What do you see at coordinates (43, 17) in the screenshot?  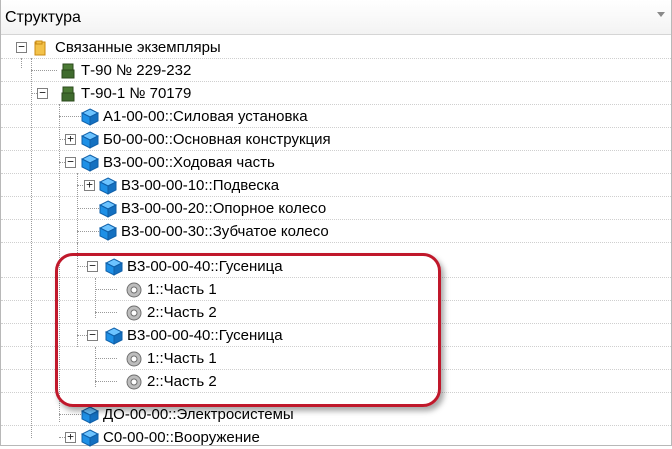 I see `column-header-title: Структура` at bounding box center [43, 17].